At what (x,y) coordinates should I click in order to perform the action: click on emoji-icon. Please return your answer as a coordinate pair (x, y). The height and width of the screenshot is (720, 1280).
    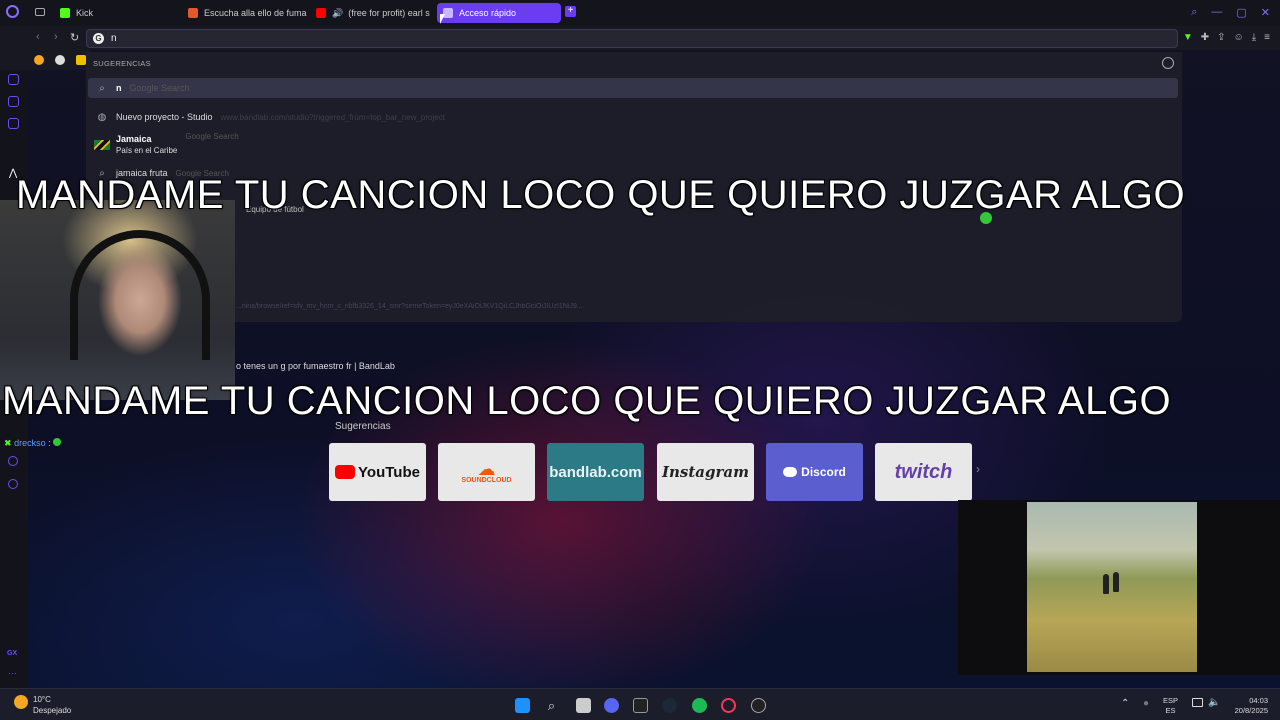
    Looking at the image, I should click on (1168, 63).